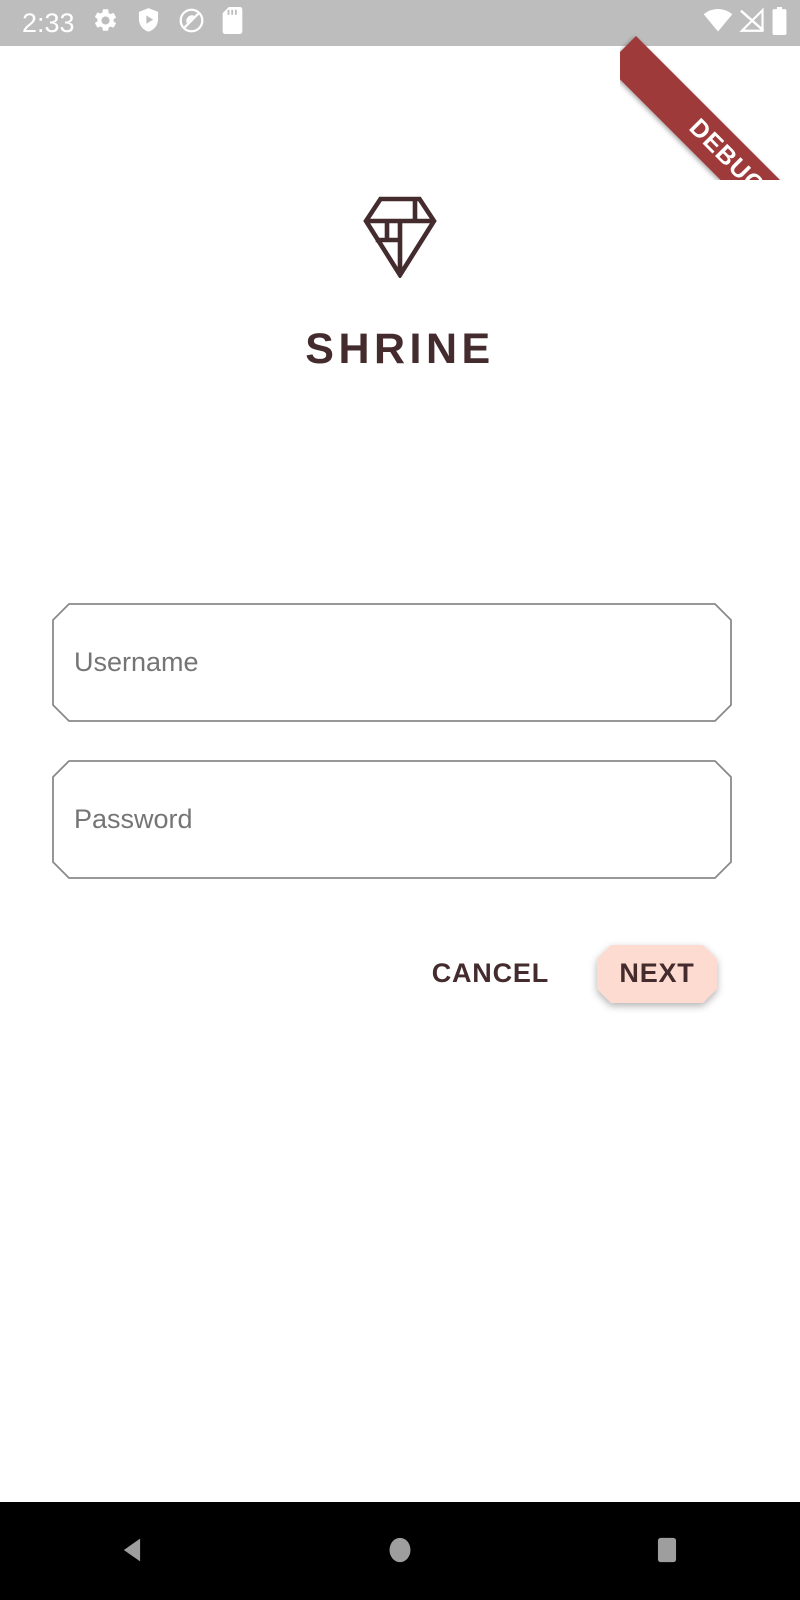  I want to click on username-field, so click(392, 662).